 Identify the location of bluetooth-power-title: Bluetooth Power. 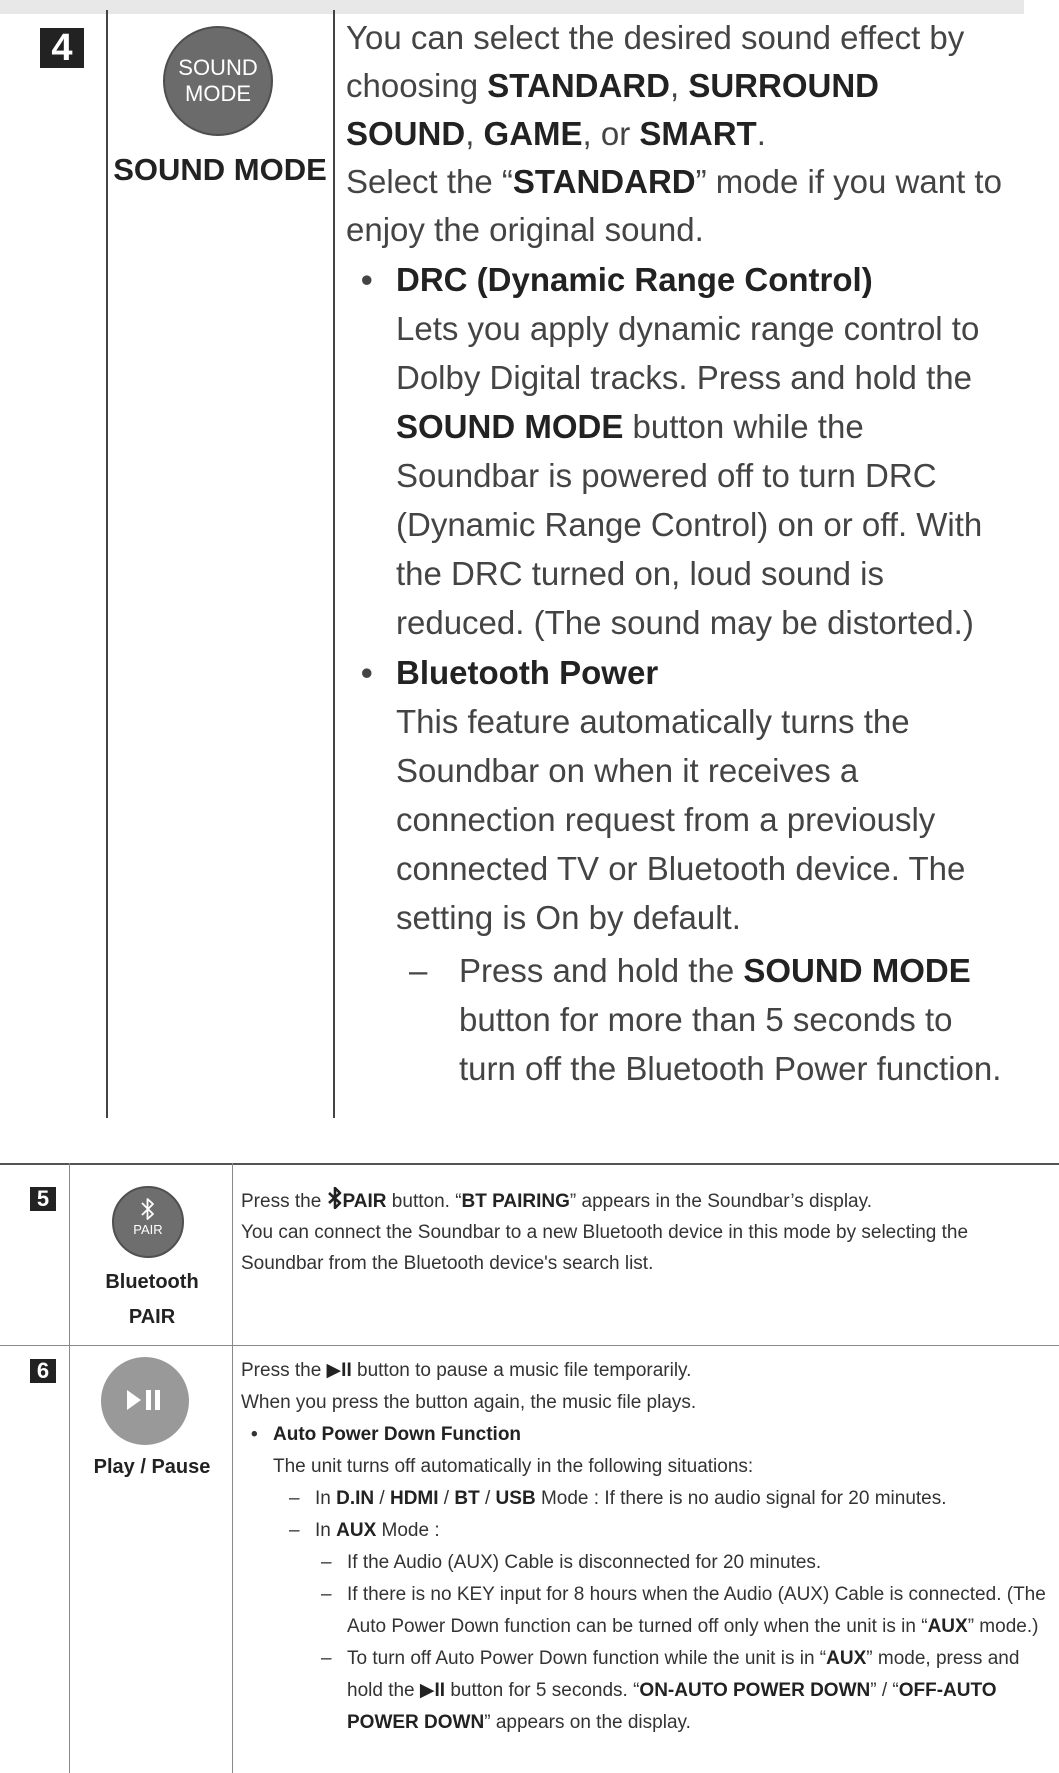
(527, 672).